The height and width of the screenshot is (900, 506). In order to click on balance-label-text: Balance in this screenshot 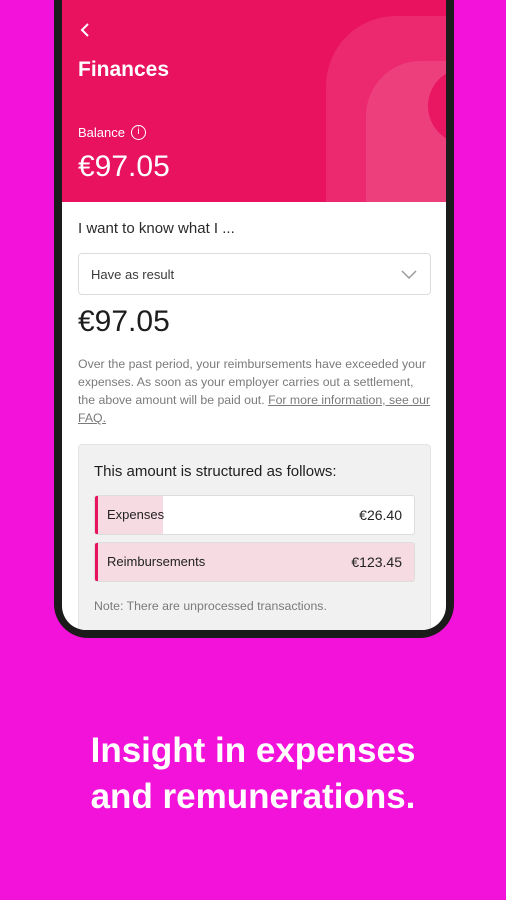, I will do `click(101, 132)`.